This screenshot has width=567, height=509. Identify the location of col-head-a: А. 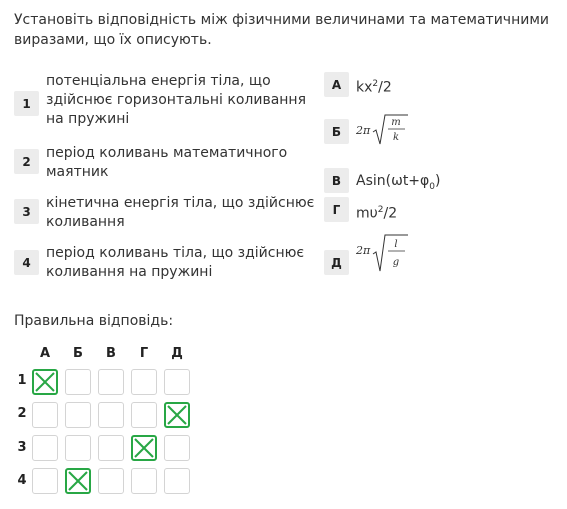
(45, 353).